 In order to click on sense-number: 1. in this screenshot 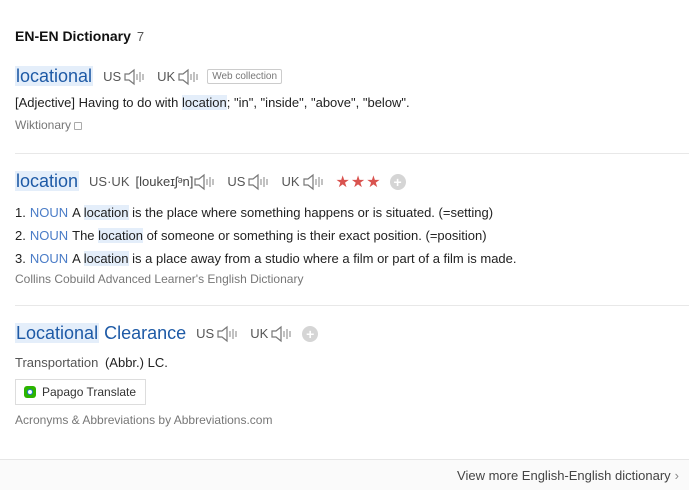, I will do `click(20, 212)`.